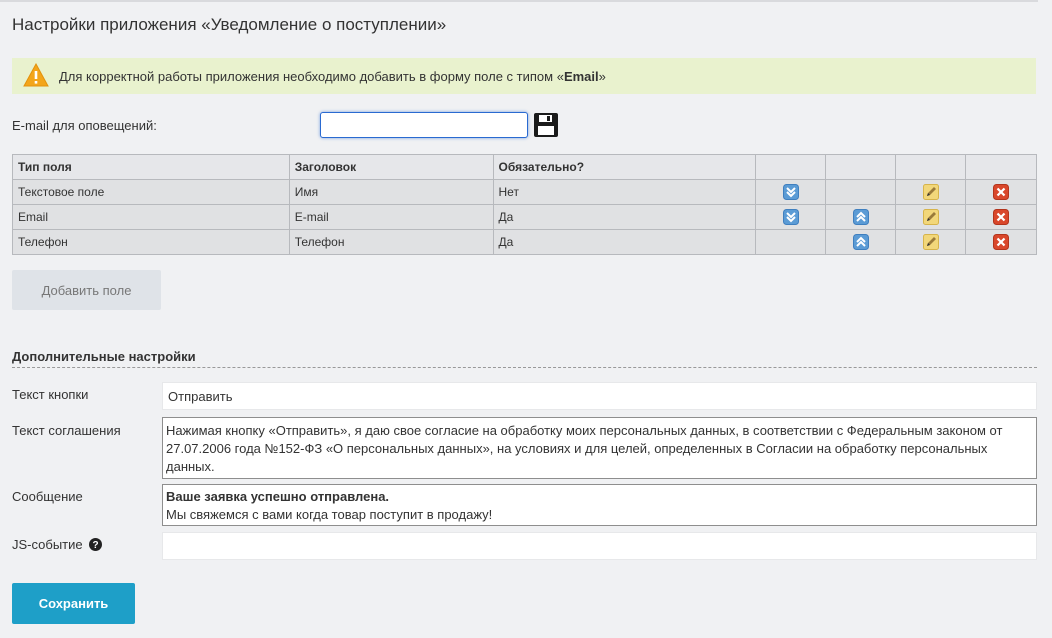  What do you see at coordinates (391, 192) in the screenshot?
I see `cell-title: Имя` at bounding box center [391, 192].